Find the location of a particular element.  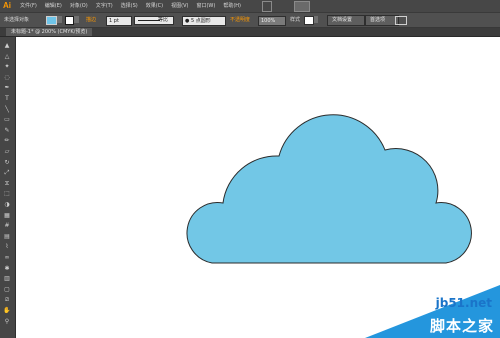

style-dropdown-icon is located at coordinates (316, 19).